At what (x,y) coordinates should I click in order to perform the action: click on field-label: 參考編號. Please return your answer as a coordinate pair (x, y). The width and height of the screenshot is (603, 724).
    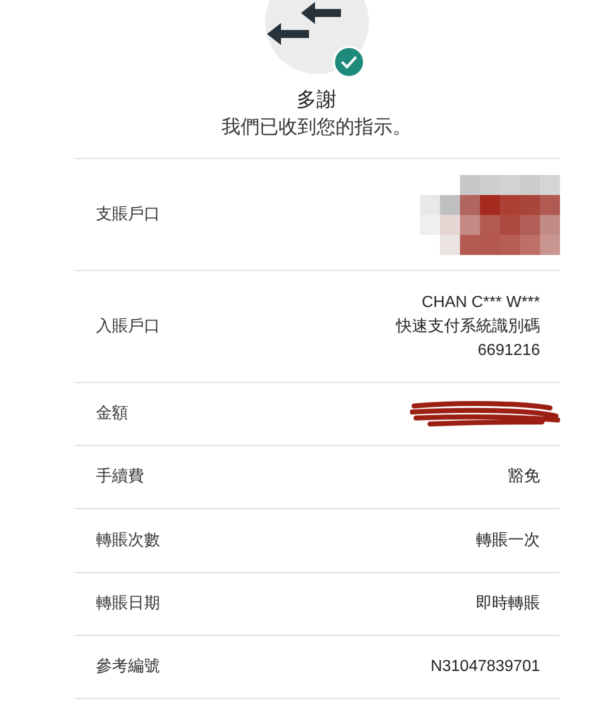
    Looking at the image, I should click on (128, 666).